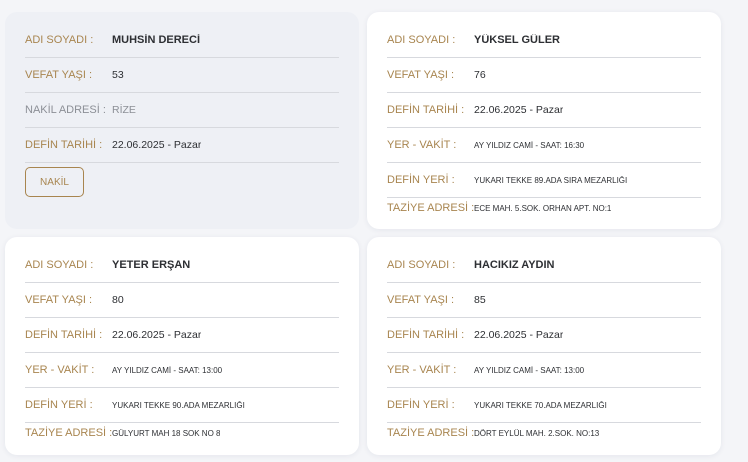  What do you see at coordinates (537, 433) in the screenshot?
I see `condolence-address-value: DÖRT EYLÜL MAH. 2.SOK. NO:13` at bounding box center [537, 433].